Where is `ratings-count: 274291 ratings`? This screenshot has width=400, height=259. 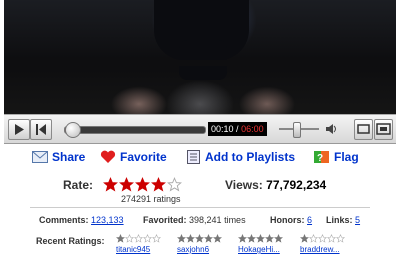 ratings-count: 274291 ratings is located at coordinates (151, 199).